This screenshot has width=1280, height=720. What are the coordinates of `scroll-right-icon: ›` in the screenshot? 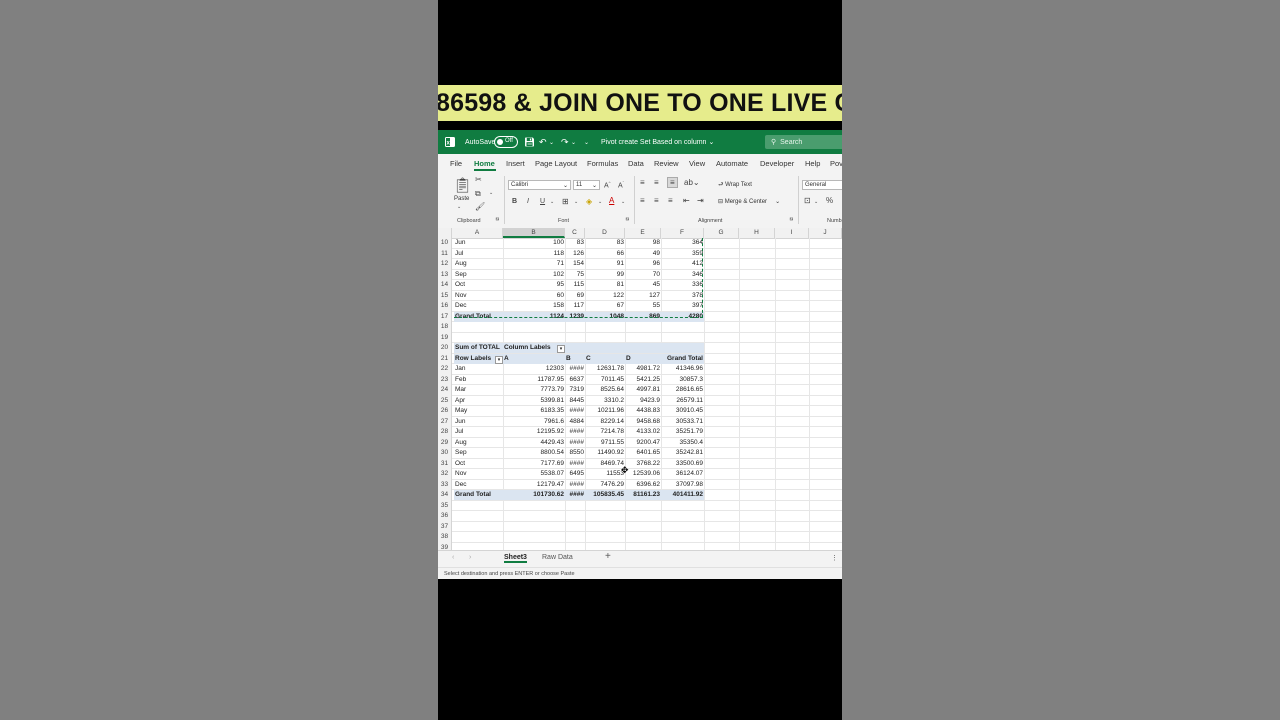 It's located at (470, 557).